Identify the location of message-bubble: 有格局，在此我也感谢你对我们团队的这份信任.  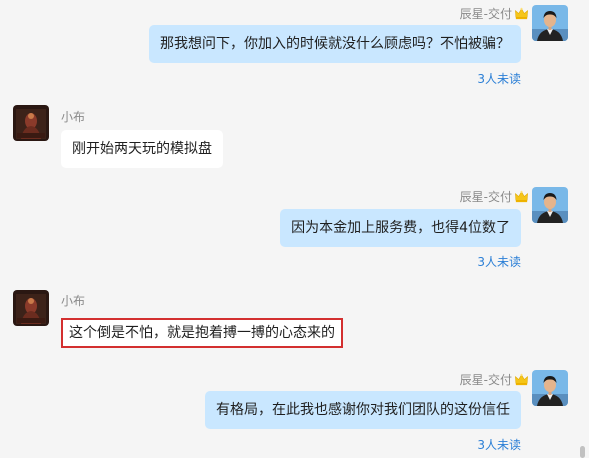
(363, 410).